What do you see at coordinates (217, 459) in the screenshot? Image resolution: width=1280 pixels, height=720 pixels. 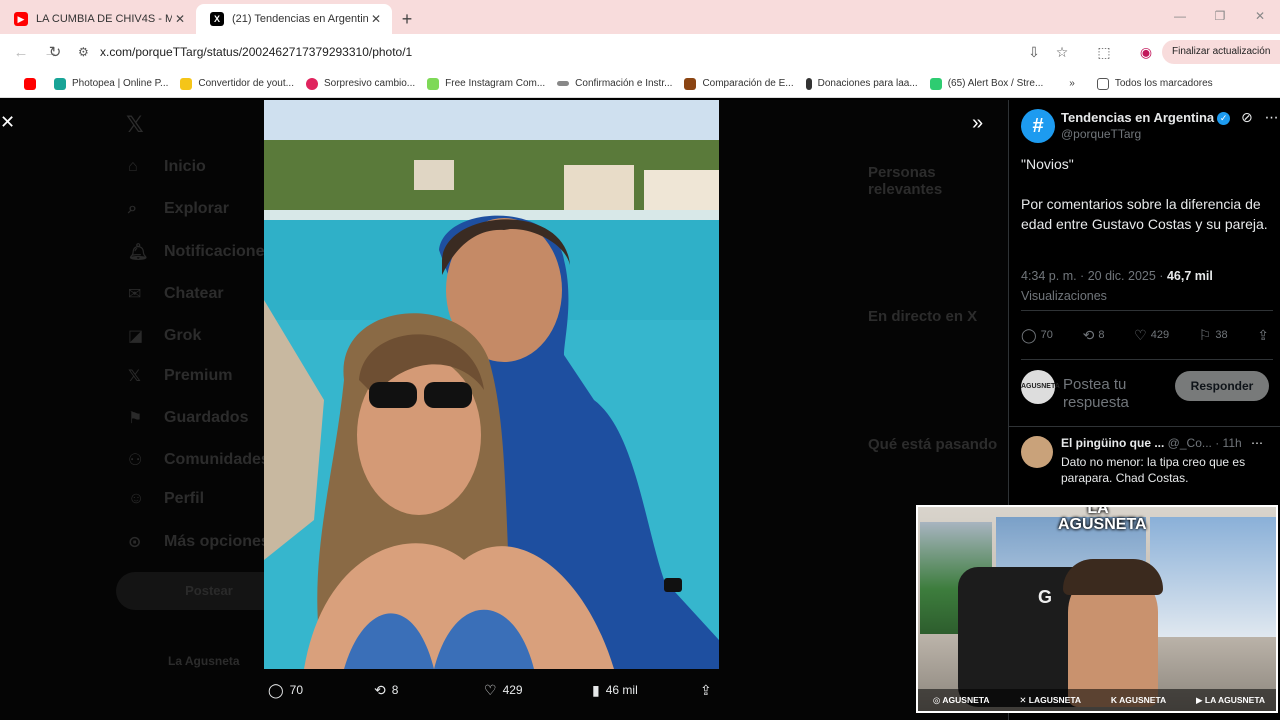 I see `nav-label: Comunidades` at bounding box center [217, 459].